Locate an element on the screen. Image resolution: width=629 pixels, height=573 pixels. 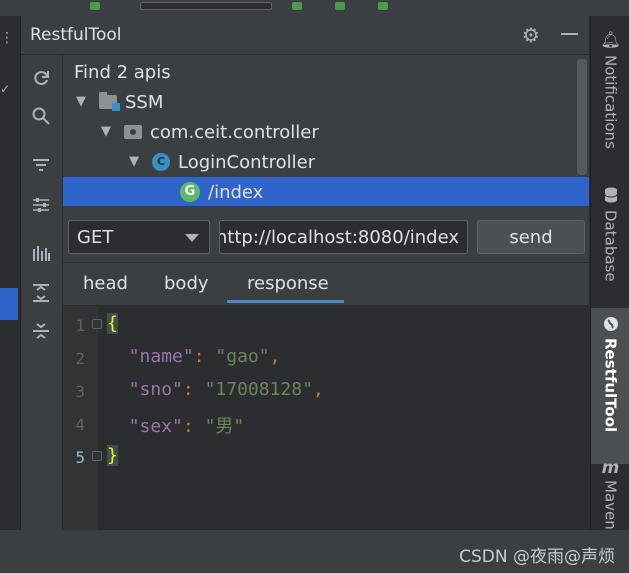
stripe-label: Database is located at coordinates (610, 246).